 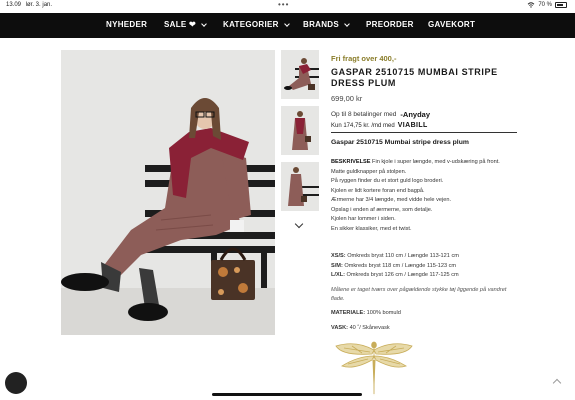 I want to click on wifi-icon, so click(x=531, y=5).